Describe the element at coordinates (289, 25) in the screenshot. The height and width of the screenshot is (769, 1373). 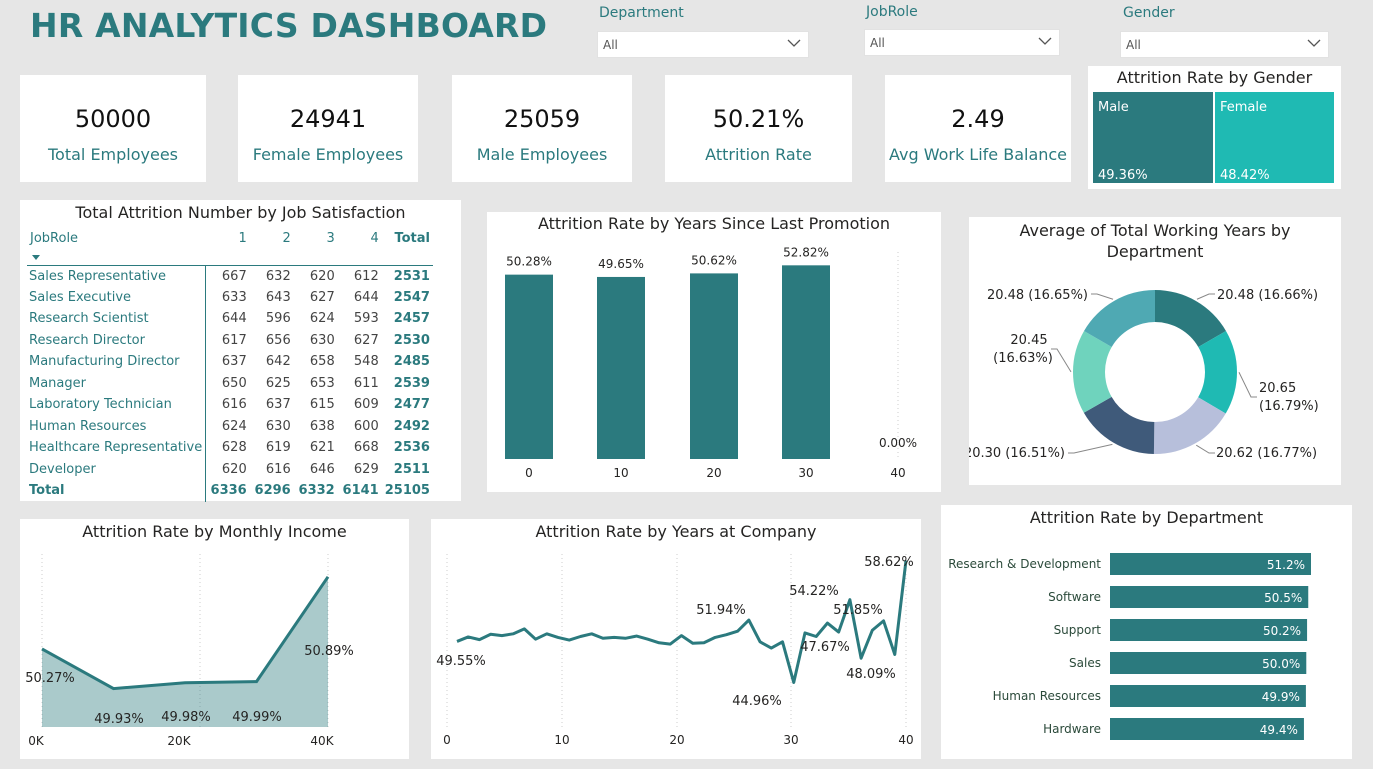
I see `dashboard-title: HR ANALYTICS DASHBOARD` at that location.